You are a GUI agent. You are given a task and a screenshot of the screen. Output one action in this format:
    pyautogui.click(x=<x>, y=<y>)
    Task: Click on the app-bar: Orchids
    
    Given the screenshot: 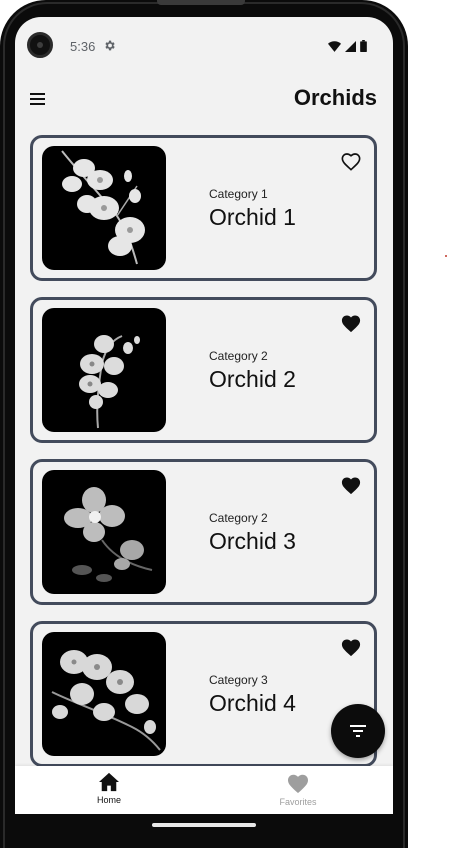 What is the action you would take?
    pyautogui.click(x=204, y=98)
    